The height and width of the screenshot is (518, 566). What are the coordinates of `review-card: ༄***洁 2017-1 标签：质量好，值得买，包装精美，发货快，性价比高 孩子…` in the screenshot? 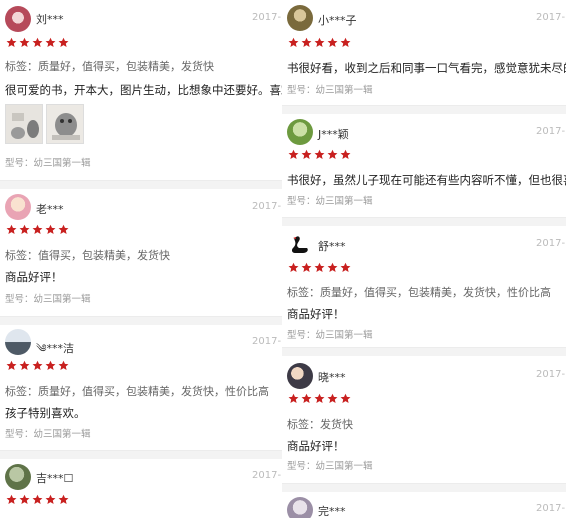 It's located at (141, 388).